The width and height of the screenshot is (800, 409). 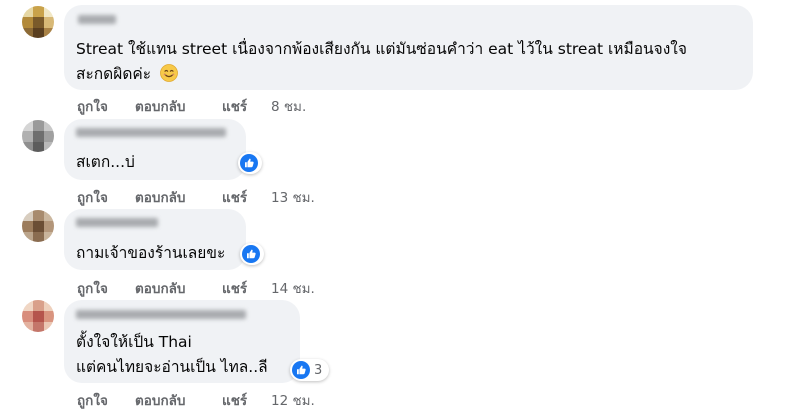 I want to click on comment-timestamp: 13 ชม., so click(x=293, y=197).